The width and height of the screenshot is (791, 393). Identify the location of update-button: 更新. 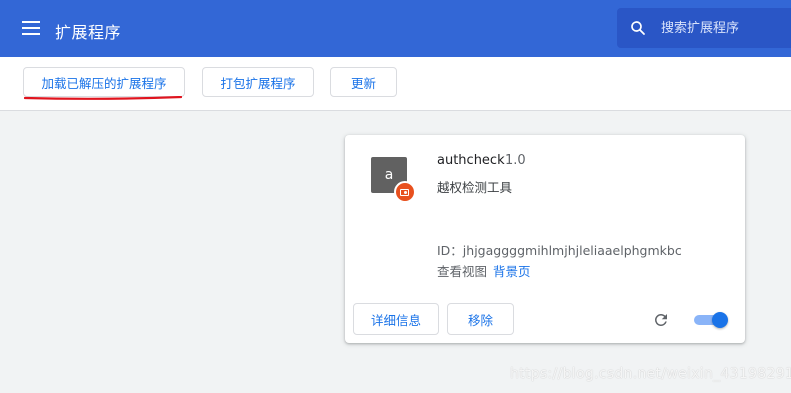
(363, 82).